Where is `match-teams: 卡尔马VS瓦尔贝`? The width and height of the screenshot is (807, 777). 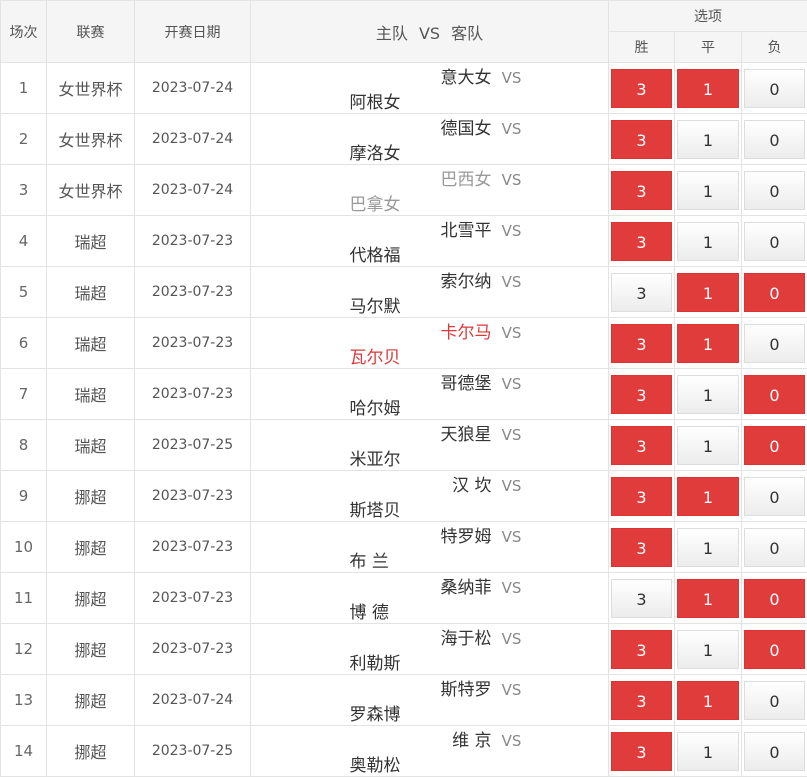 match-teams: 卡尔马VS瓦尔贝 is located at coordinates (430, 343).